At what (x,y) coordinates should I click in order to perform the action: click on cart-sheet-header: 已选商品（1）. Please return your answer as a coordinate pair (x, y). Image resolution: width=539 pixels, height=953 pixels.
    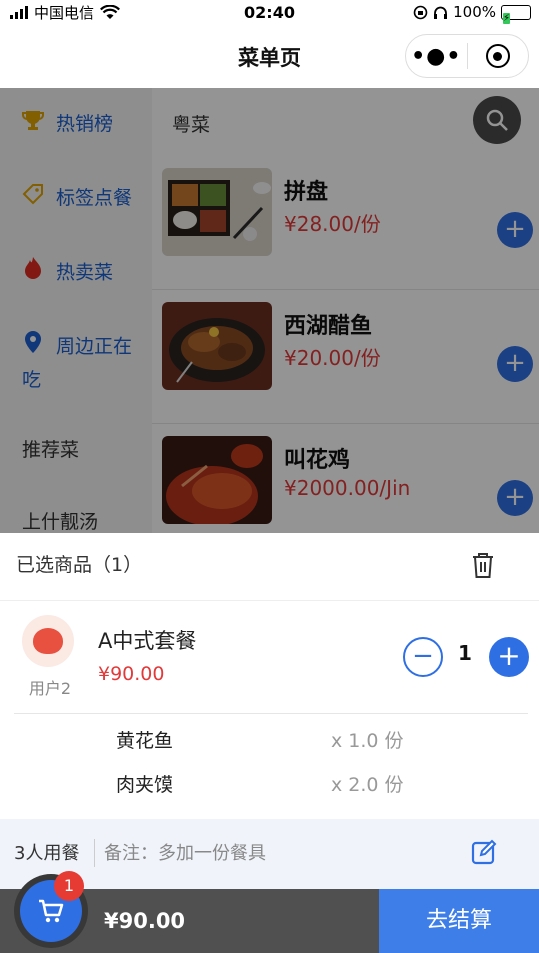
    Looking at the image, I should click on (269, 567).